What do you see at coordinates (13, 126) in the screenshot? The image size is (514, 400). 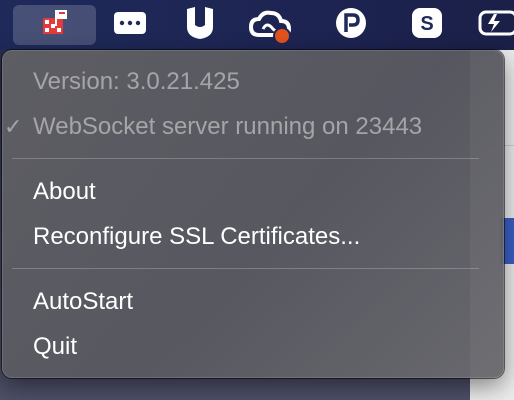 I see `checkmark-icon: ✓` at bounding box center [13, 126].